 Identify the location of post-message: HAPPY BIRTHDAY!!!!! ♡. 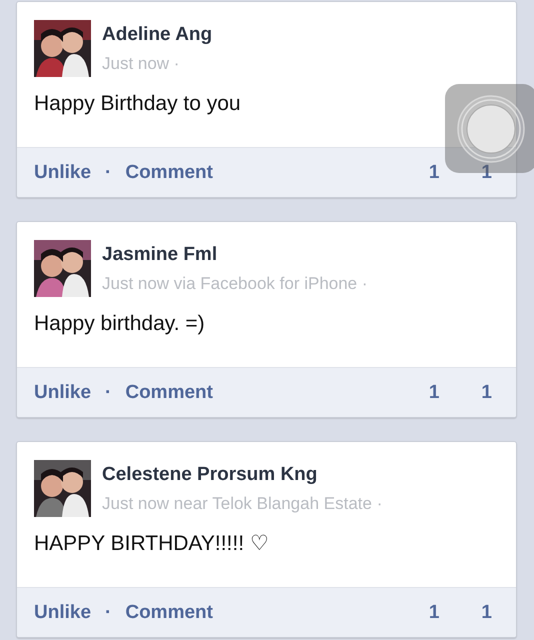
(151, 544).